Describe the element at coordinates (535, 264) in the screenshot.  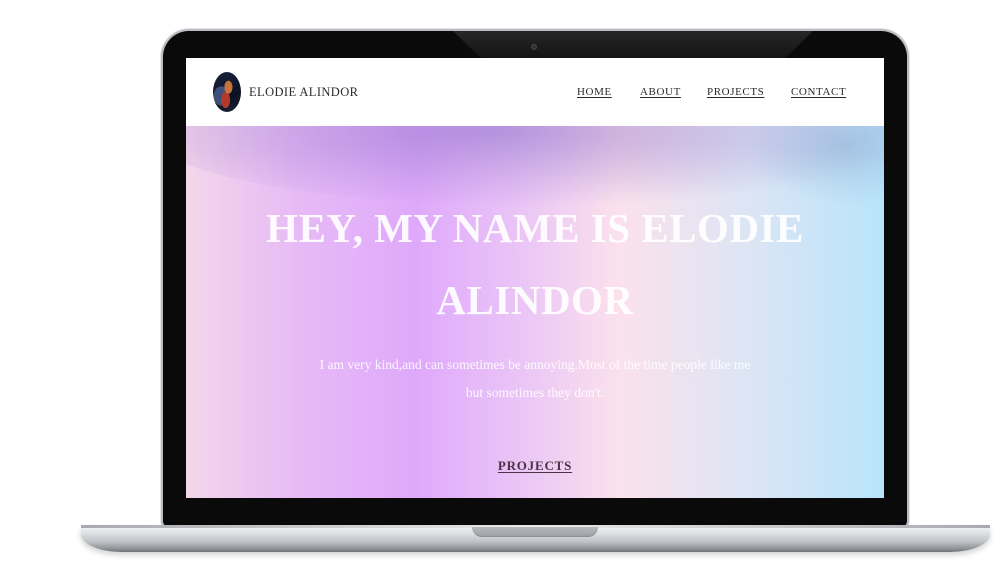
I see `hero-title: HEY, MY NAME IS ELODIE ALINDOR` at that location.